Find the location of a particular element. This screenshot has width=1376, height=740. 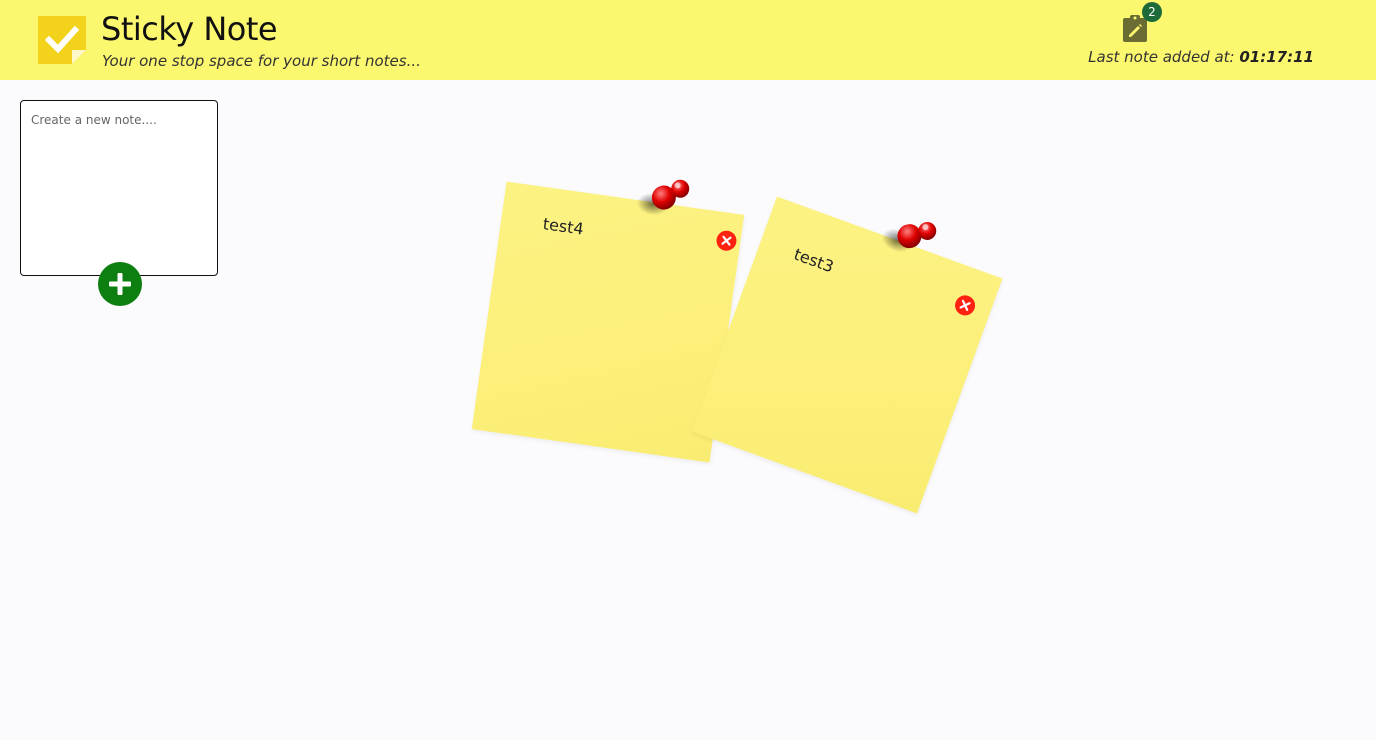

last-note-added-label: Last note added at: is located at coordinates (1164, 57).